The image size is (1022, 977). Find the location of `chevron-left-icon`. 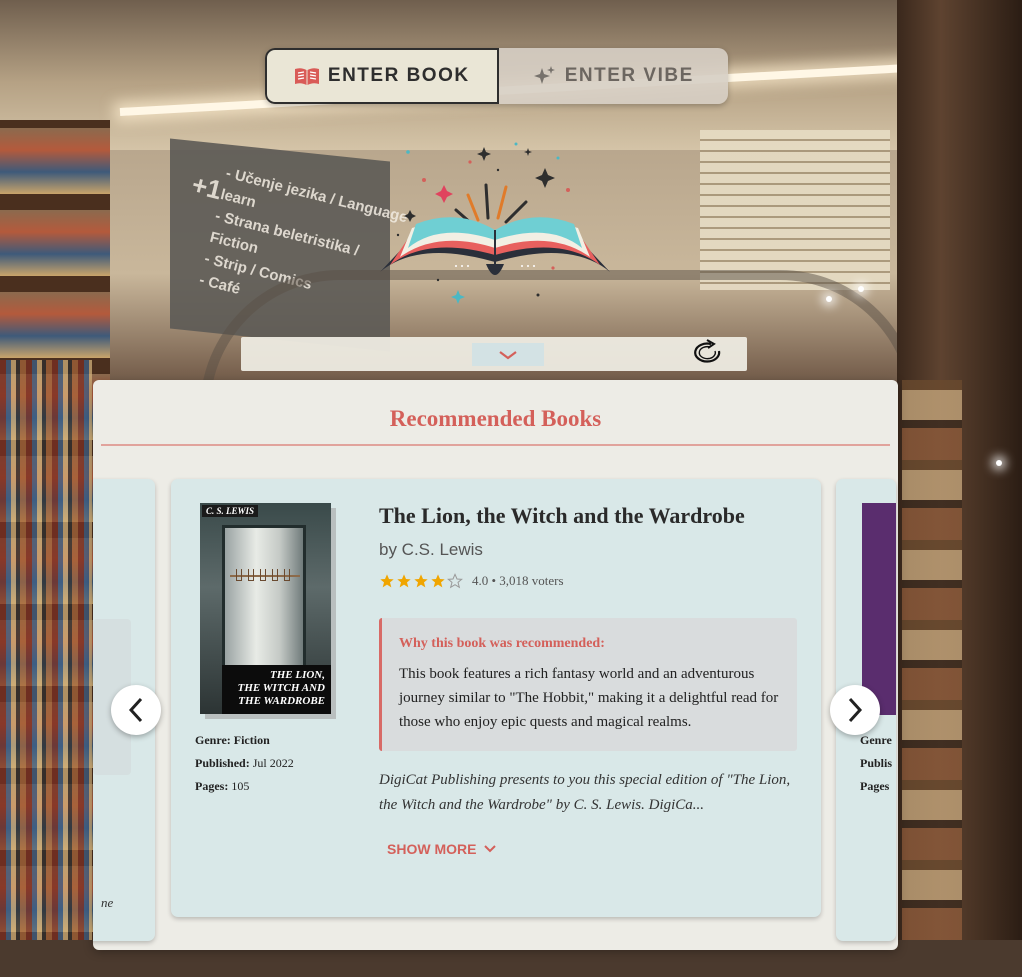

chevron-left-icon is located at coordinates (135, 710).